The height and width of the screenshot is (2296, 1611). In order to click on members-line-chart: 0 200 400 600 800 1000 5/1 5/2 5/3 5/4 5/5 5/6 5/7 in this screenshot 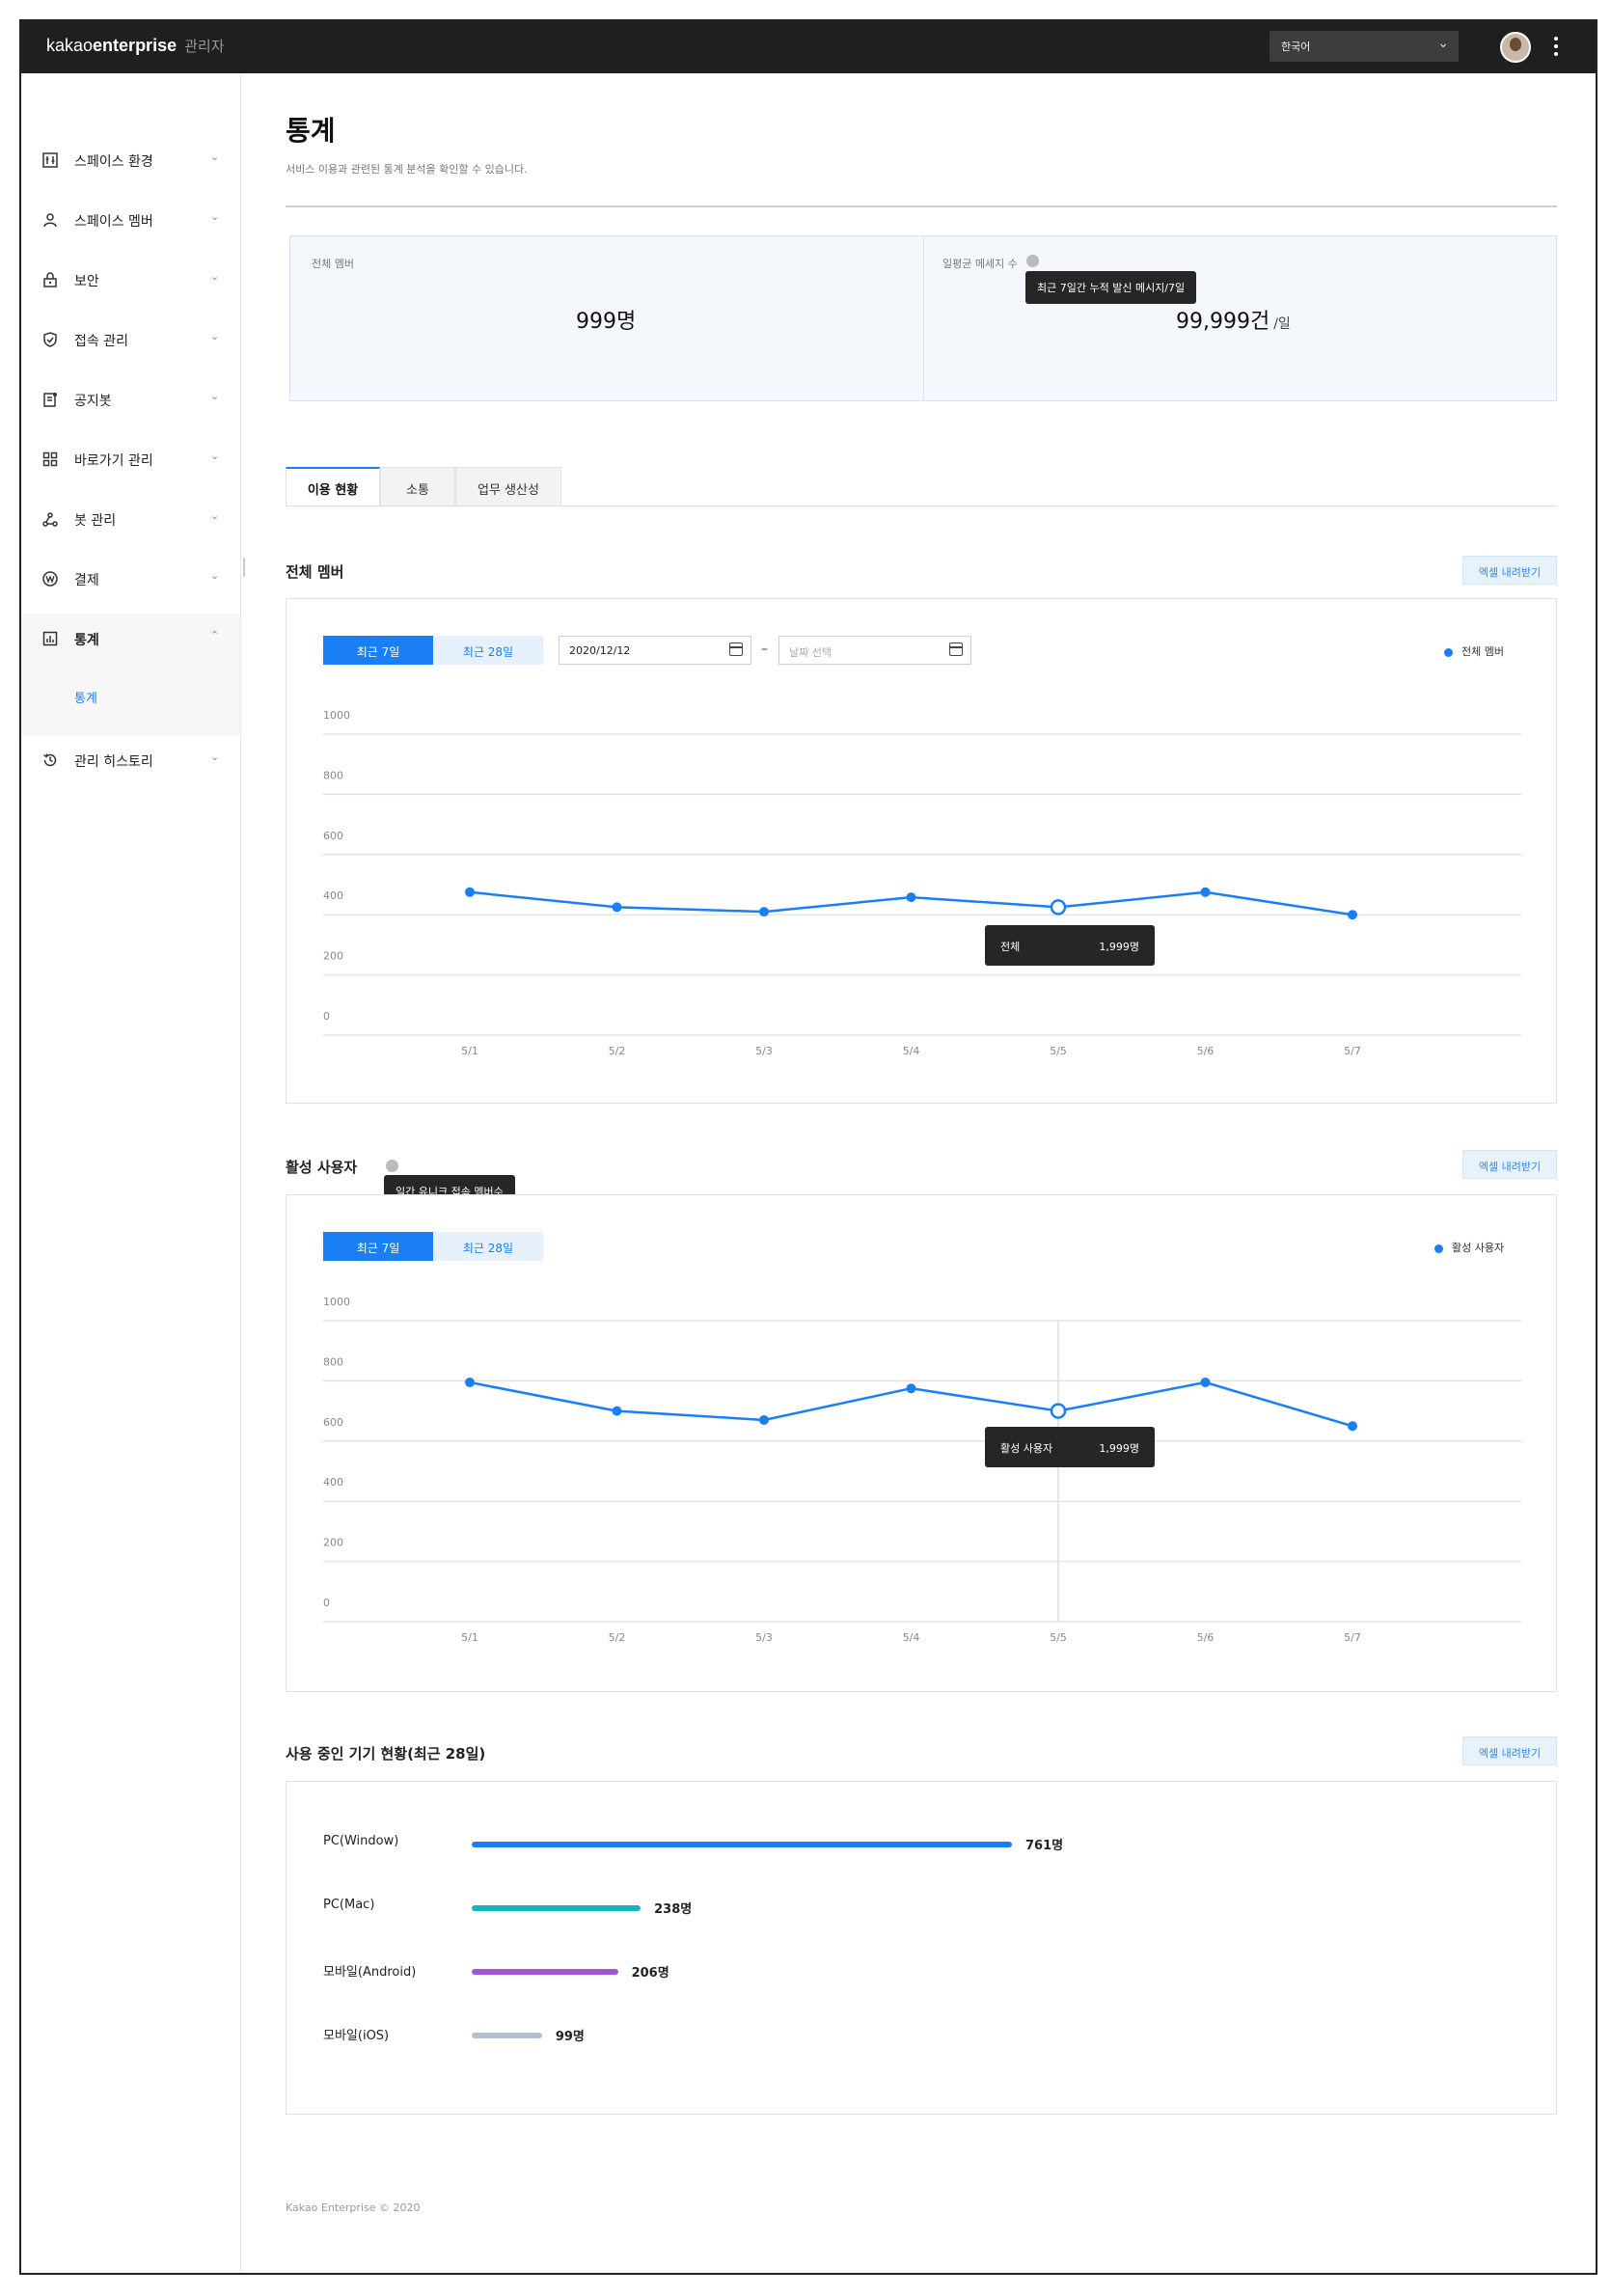, I will do `click(922, 883)`.